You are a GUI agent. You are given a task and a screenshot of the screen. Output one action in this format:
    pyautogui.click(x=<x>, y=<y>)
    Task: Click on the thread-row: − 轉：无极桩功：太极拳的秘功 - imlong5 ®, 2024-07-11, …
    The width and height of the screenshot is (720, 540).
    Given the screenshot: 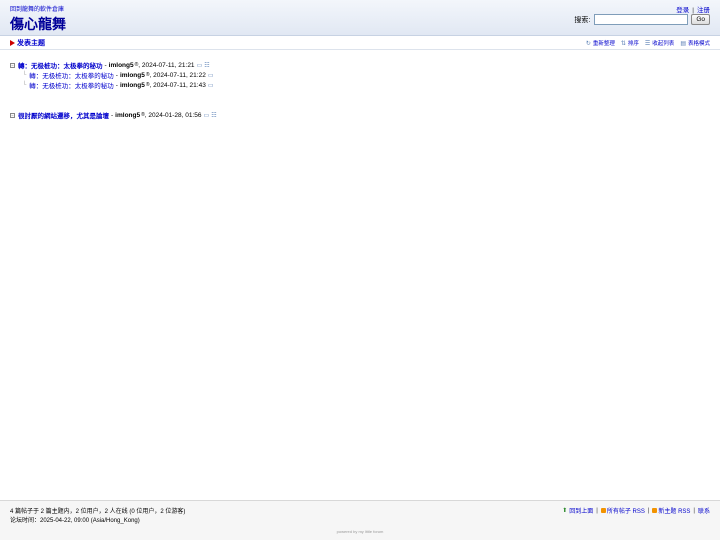 What is the action you would take?
    pyautogui.click(x=360, y=65)
    